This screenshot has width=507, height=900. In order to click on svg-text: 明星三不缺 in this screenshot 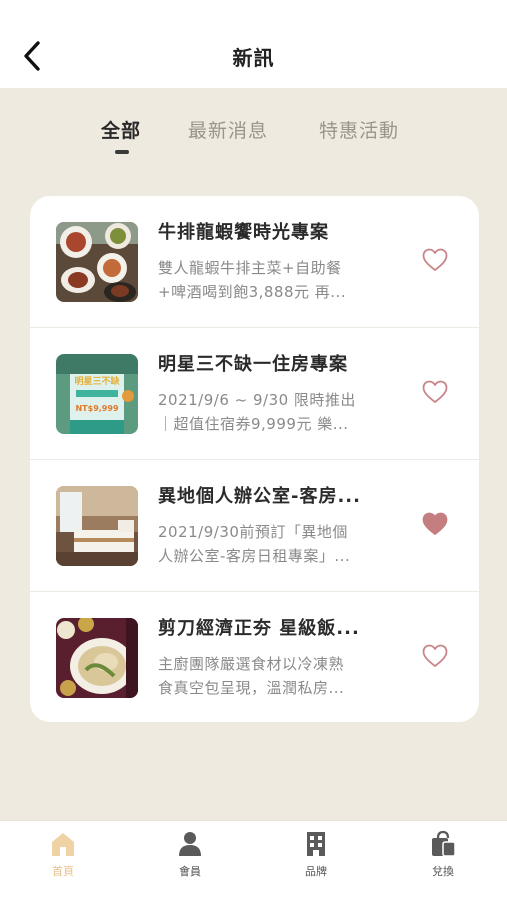, I will do `click(97, 381)`.